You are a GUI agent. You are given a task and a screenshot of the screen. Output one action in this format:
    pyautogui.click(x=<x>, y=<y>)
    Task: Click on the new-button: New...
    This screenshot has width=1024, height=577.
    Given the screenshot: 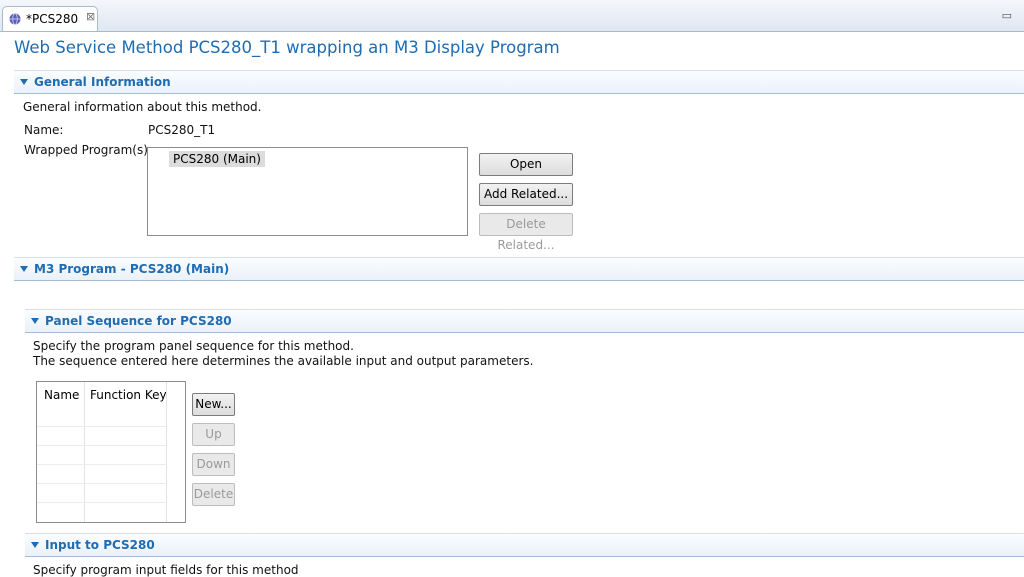 What is the action you would take?
    pyautogui.click(x=213, y=404)
    